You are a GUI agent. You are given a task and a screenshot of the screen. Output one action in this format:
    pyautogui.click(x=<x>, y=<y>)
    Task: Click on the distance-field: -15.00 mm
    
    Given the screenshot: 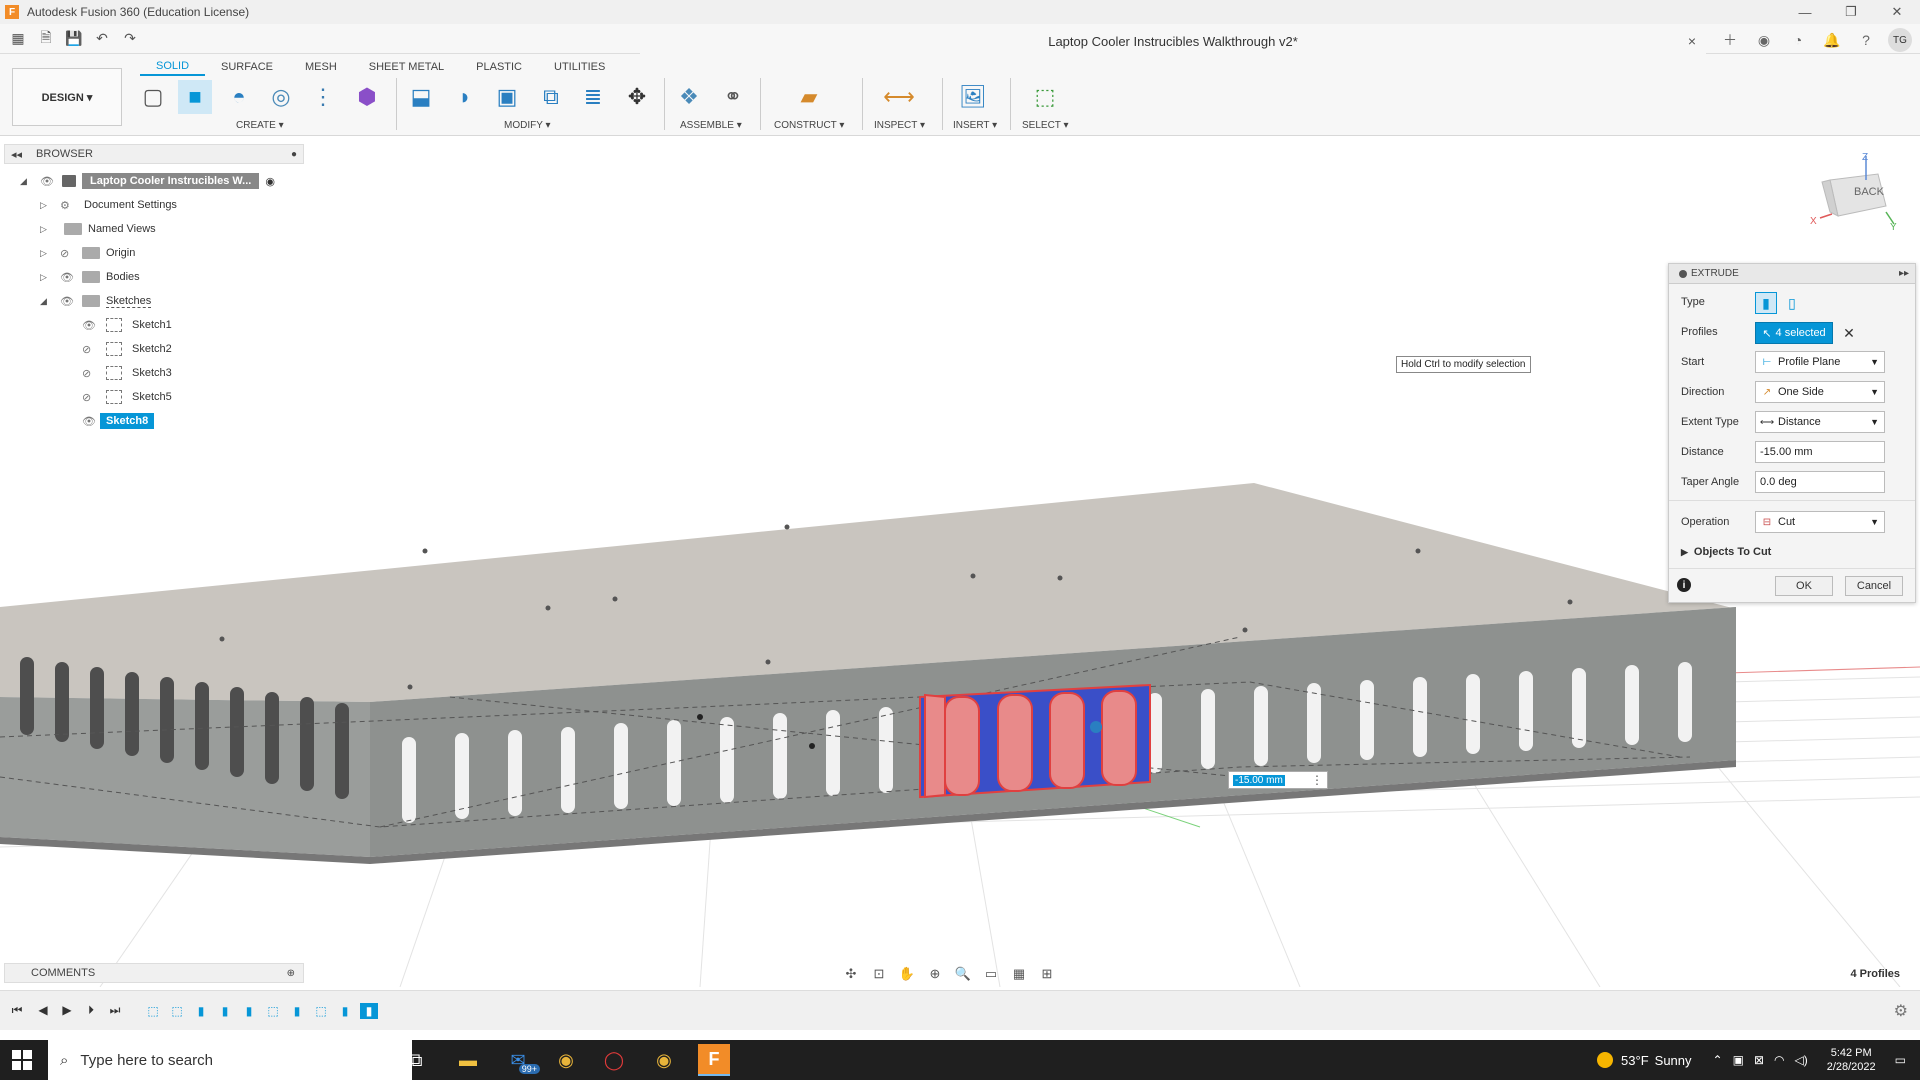 What is the action you would take?
    pyautogui.click(x=1820, y=452)
    